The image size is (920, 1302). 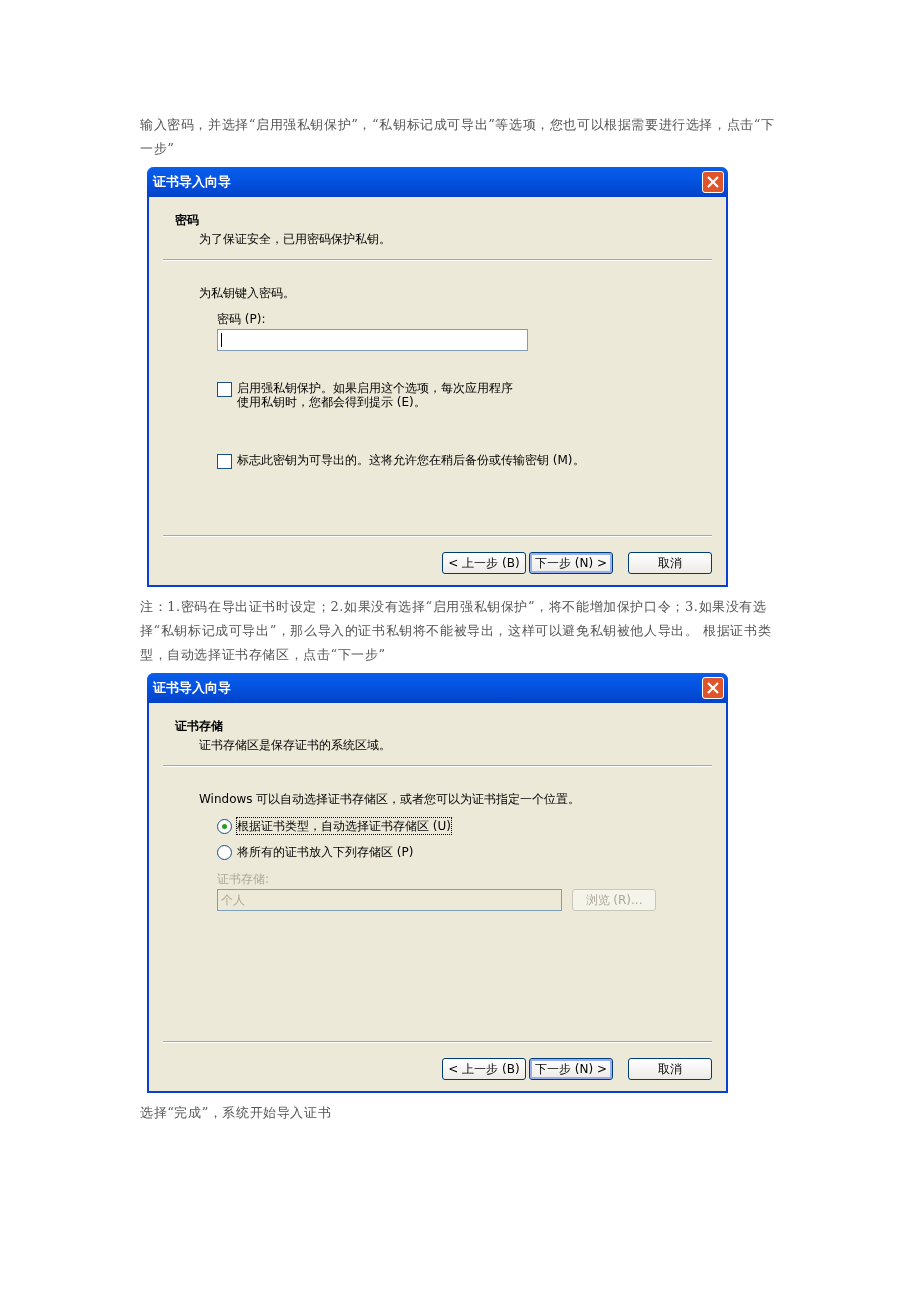 What do you see at coordinates (187, 220) in the screenshot?
I see `page-heading: 密码` at bounding box center [187, 220].